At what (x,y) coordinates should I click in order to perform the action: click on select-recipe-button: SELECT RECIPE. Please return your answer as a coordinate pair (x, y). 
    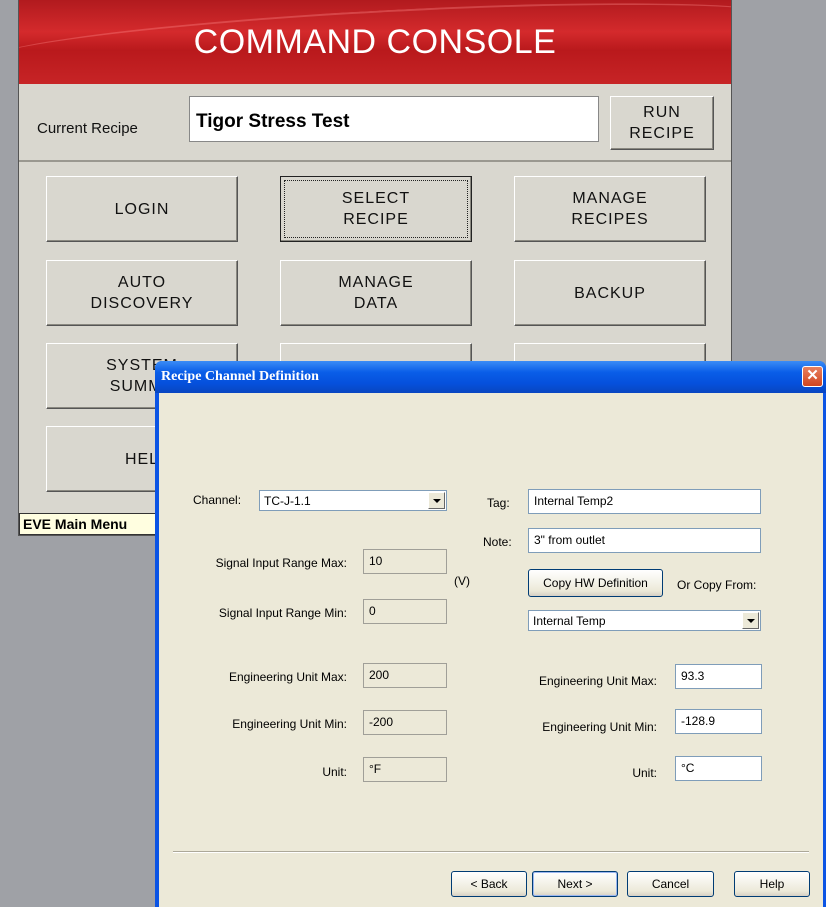
    Looking at the image, I should click on (376, 209).